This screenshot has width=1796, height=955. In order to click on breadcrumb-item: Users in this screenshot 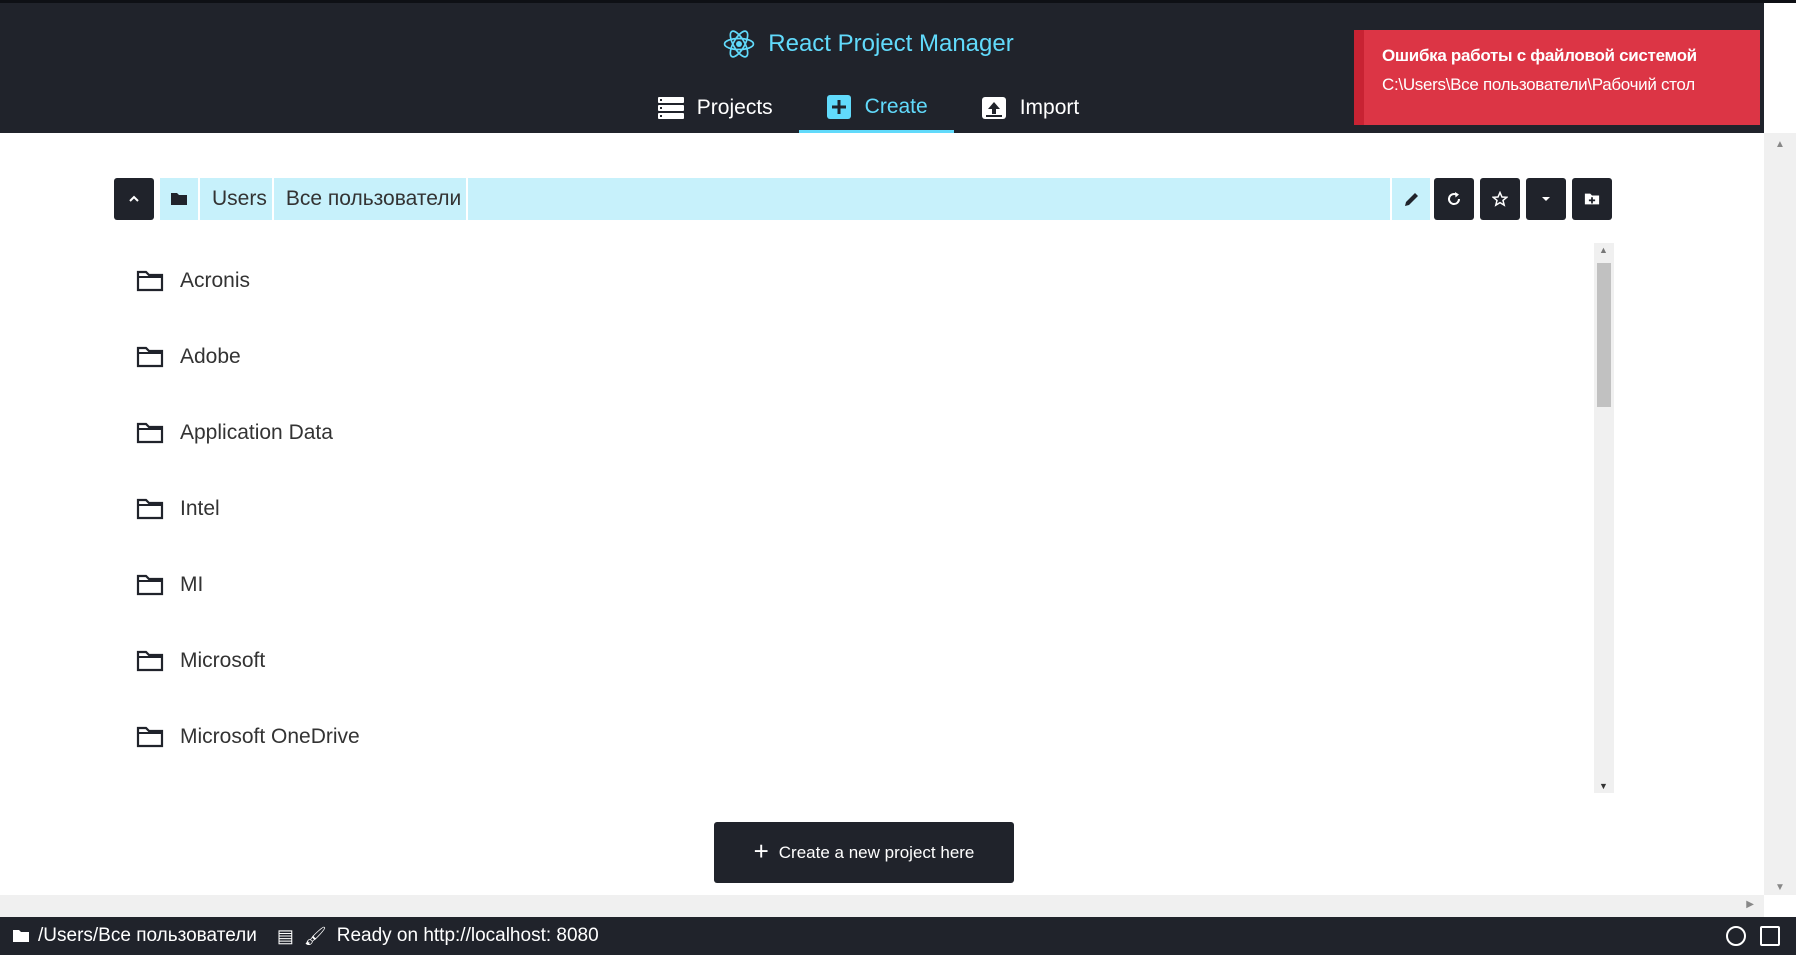, I will do `click(237, 199)`.